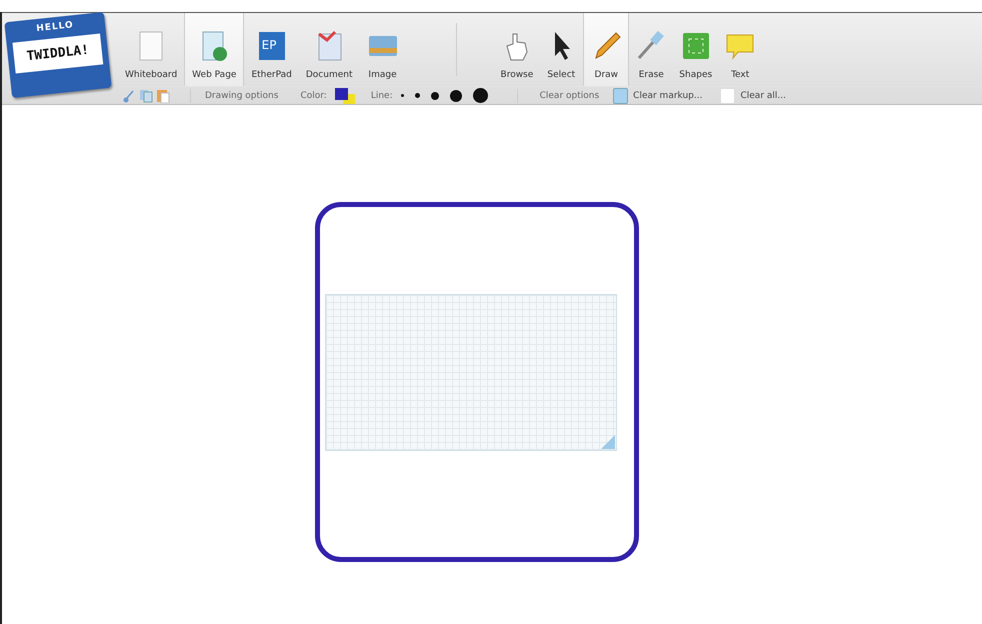 This screenshot has width=982, height=624. Describe the element at coordinates (695, 49) in the screenshot. I see `toolbar-button: Shapes` at that location.